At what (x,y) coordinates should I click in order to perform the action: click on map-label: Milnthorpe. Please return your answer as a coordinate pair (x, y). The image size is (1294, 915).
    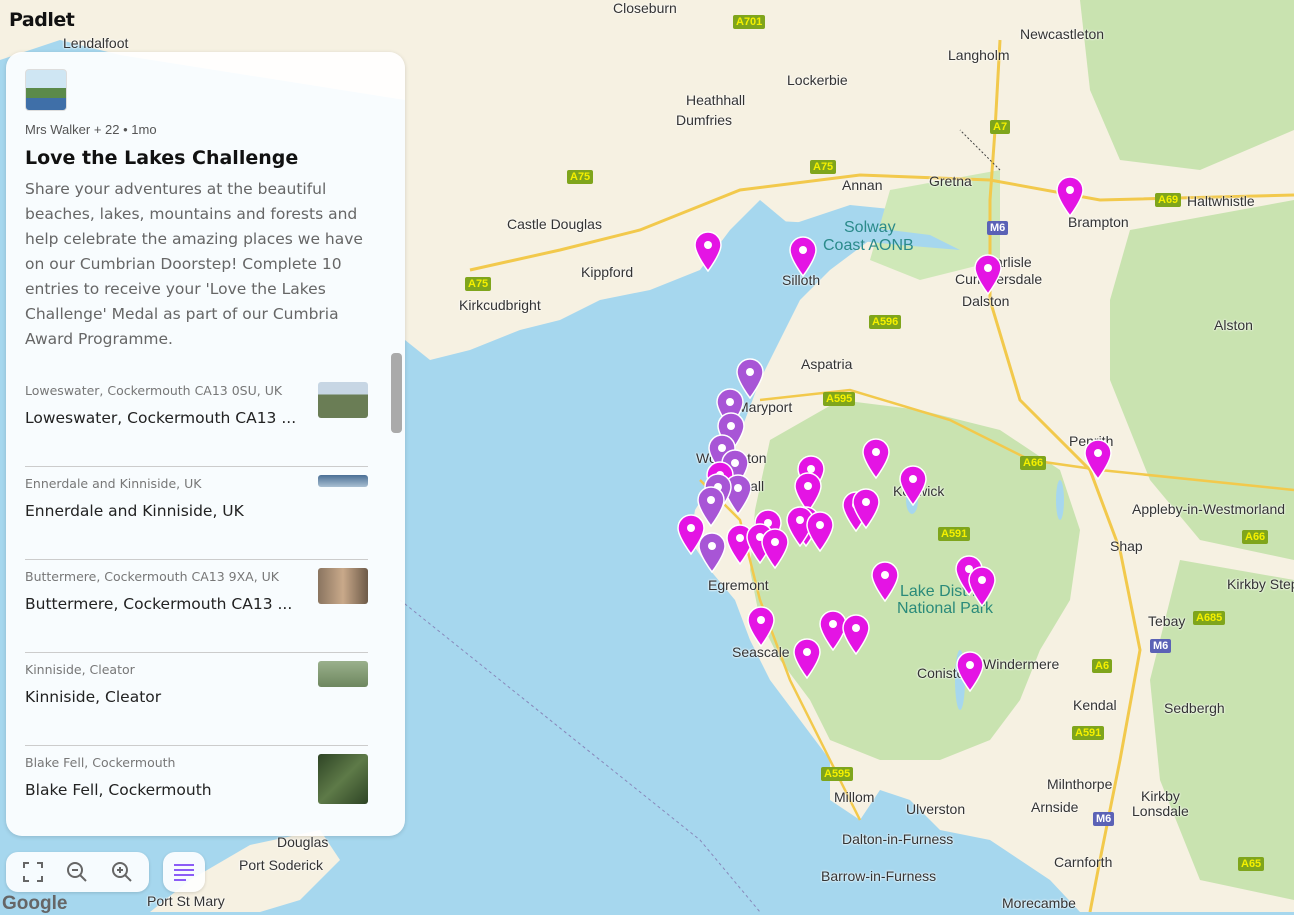
    Looking at the image, I should click on (1080, 784).